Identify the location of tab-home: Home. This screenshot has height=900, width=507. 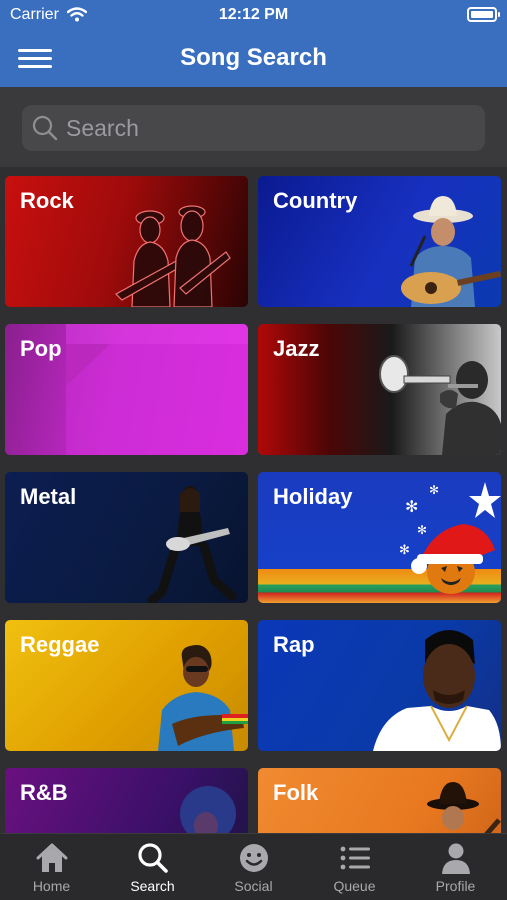
(51, 867).